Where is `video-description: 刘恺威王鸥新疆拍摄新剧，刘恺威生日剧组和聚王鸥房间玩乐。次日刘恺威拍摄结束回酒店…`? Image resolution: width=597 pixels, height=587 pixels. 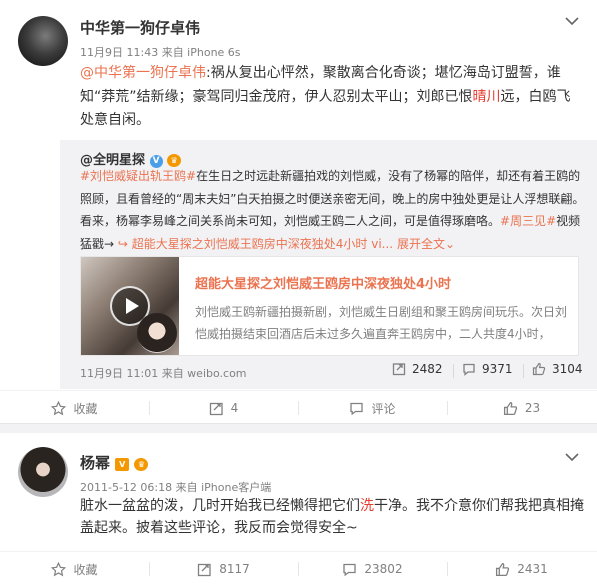
video-description: 刘恺威王鸥新疆拍摄新剧，刘恺威生日剧组和聚王鸥房间玩乐。次日刘恺威拍摄结束回酒店… is located at coordinates (381, 323).